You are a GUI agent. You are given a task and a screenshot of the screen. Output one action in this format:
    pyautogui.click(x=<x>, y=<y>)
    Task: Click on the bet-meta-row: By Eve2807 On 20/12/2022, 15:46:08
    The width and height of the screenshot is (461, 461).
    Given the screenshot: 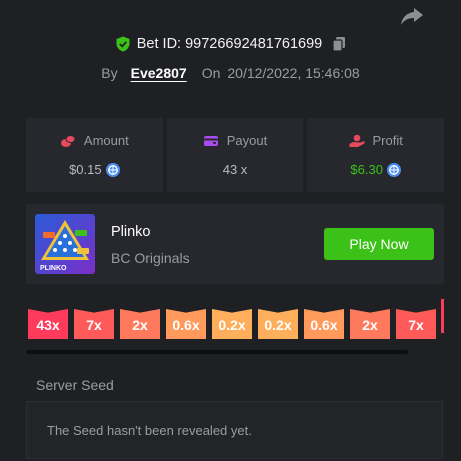 What is the action you would take?
    pyautogui.click(x=230, y=73)
    